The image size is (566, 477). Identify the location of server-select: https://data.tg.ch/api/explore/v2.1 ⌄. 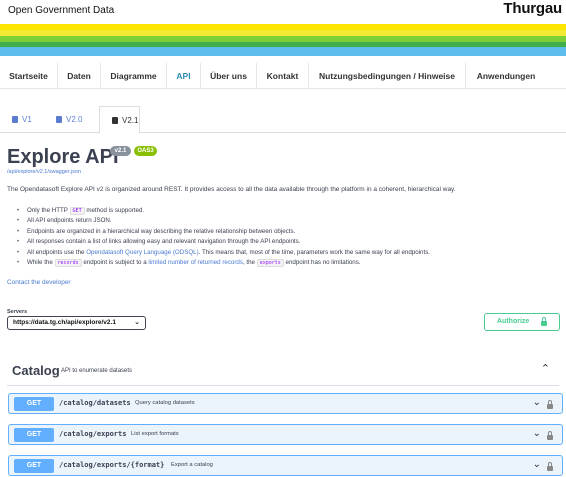
(76, 323).